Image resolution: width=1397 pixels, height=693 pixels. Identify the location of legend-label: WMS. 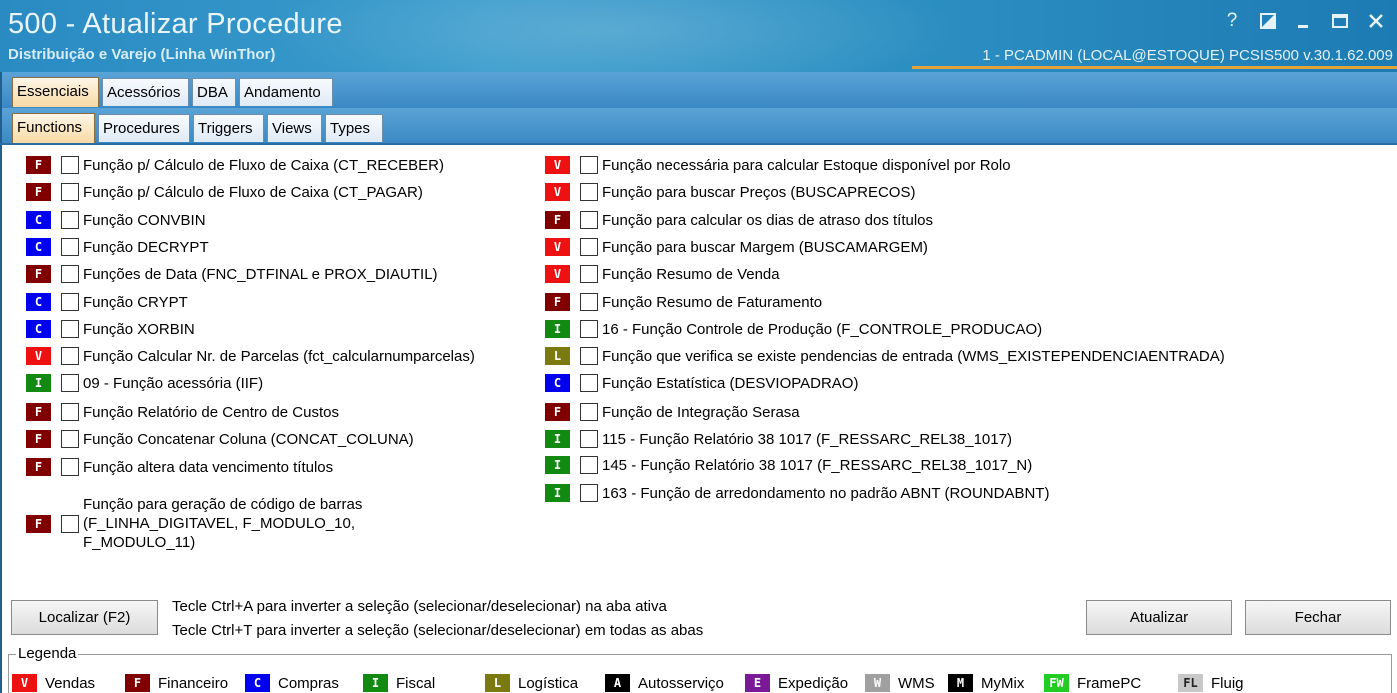
(916, 683).